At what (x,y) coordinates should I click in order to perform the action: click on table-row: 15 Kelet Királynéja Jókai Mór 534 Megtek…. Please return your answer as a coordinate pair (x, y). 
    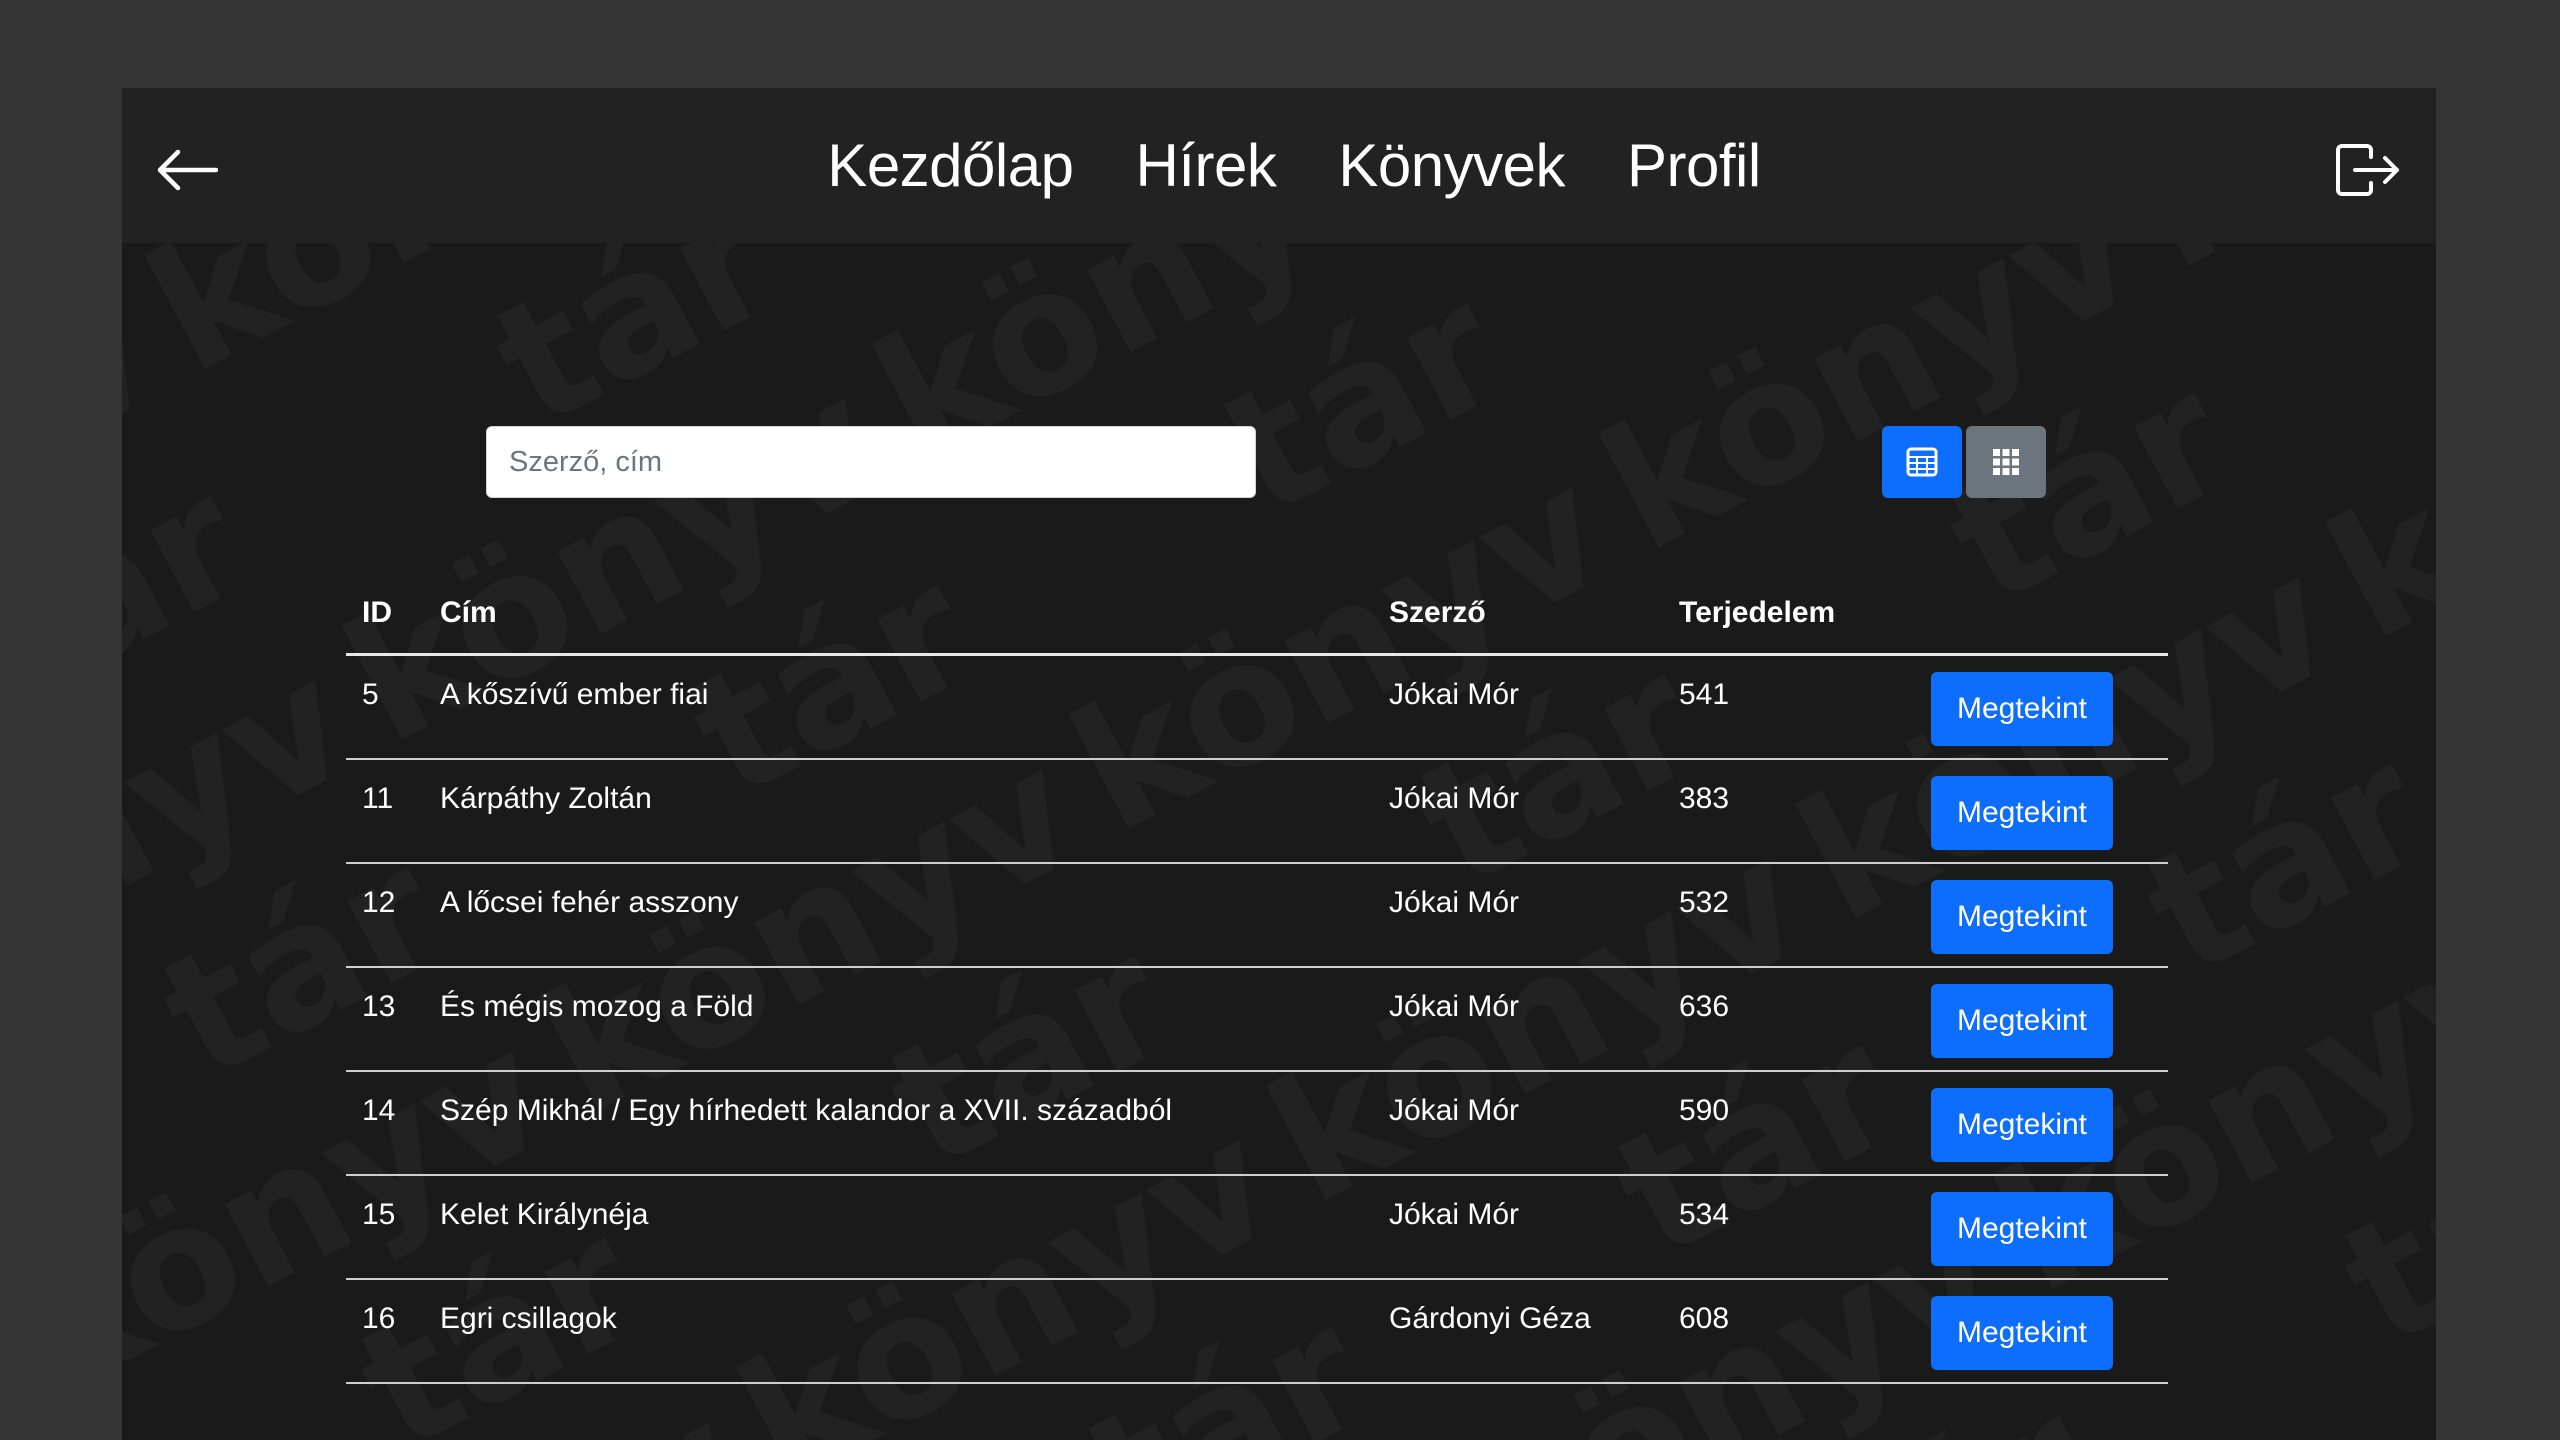
    Looking at the image, I should click on (1257, 1227).